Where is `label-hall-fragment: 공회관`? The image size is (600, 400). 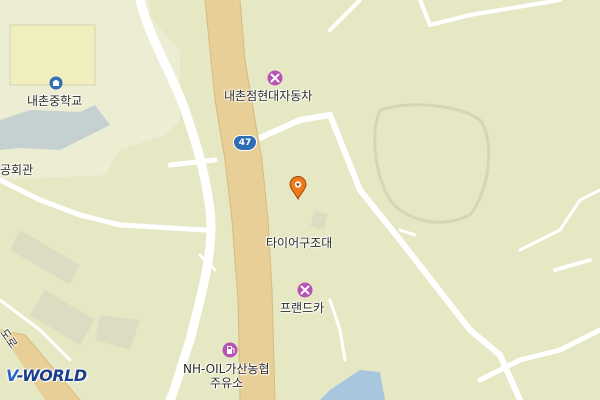 label-hall-fragment: 공회관 is located at coordinates (16, 170).